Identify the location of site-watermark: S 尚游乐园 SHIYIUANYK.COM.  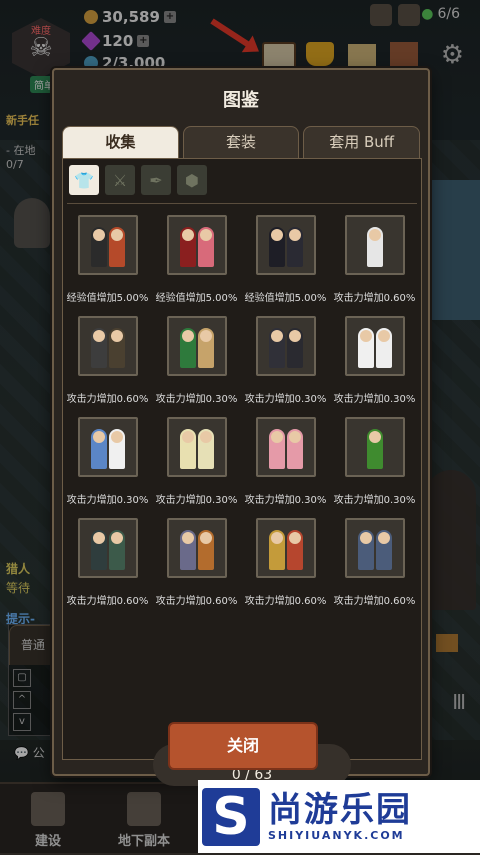
(339, 816).